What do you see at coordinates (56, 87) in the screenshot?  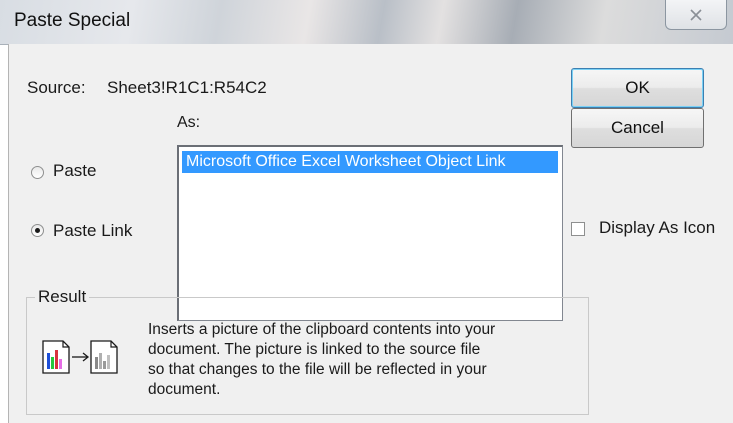 I see `source-label: Source:` at bounding box center [56, 87].